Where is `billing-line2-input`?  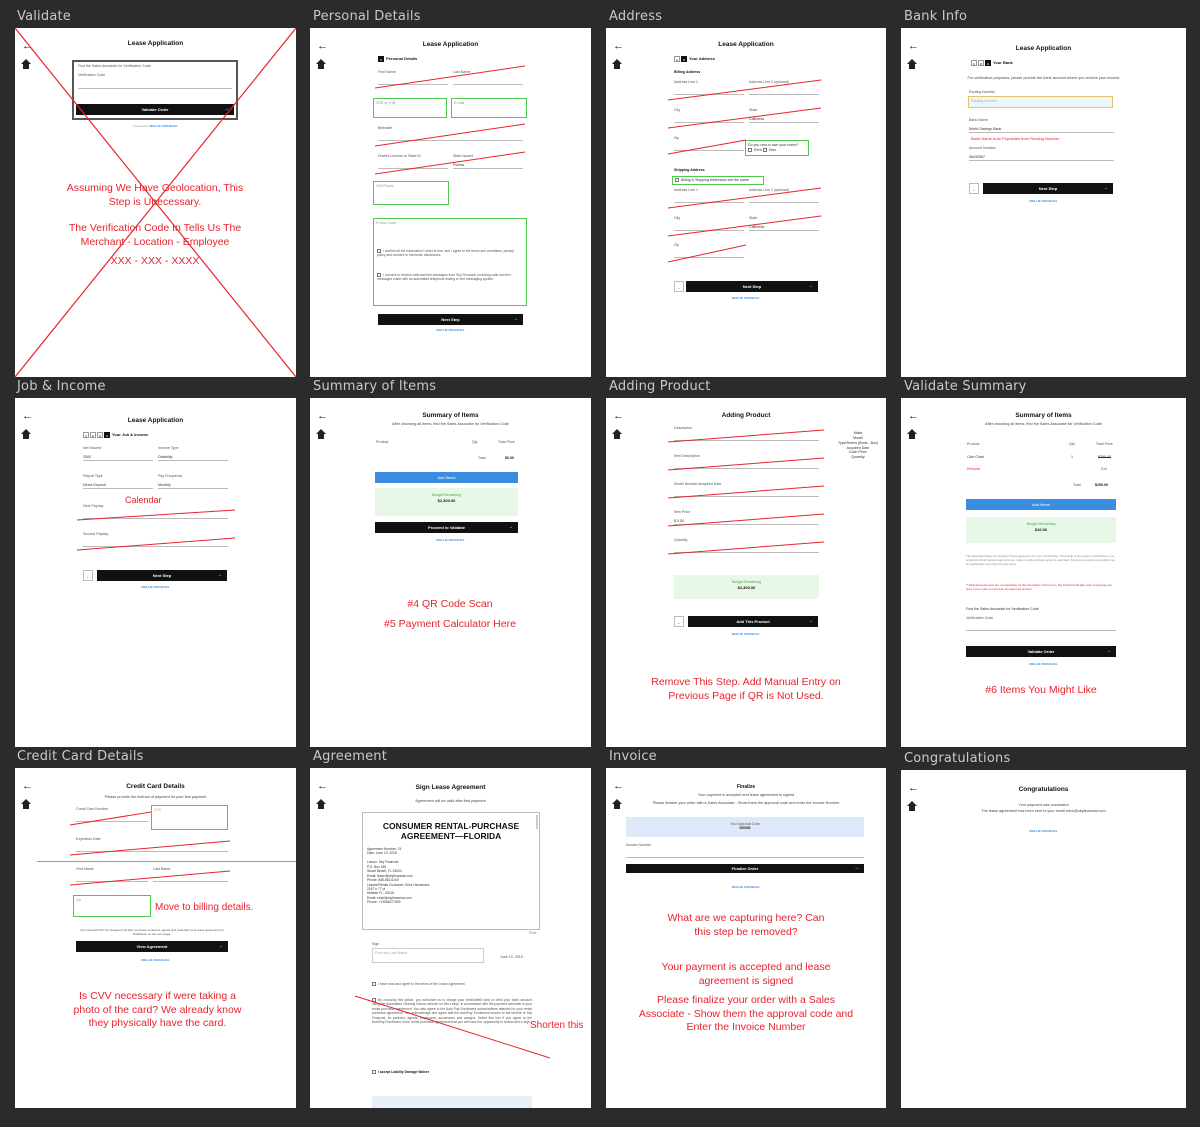
billing-line2-input is located at coordinates (784, 90).